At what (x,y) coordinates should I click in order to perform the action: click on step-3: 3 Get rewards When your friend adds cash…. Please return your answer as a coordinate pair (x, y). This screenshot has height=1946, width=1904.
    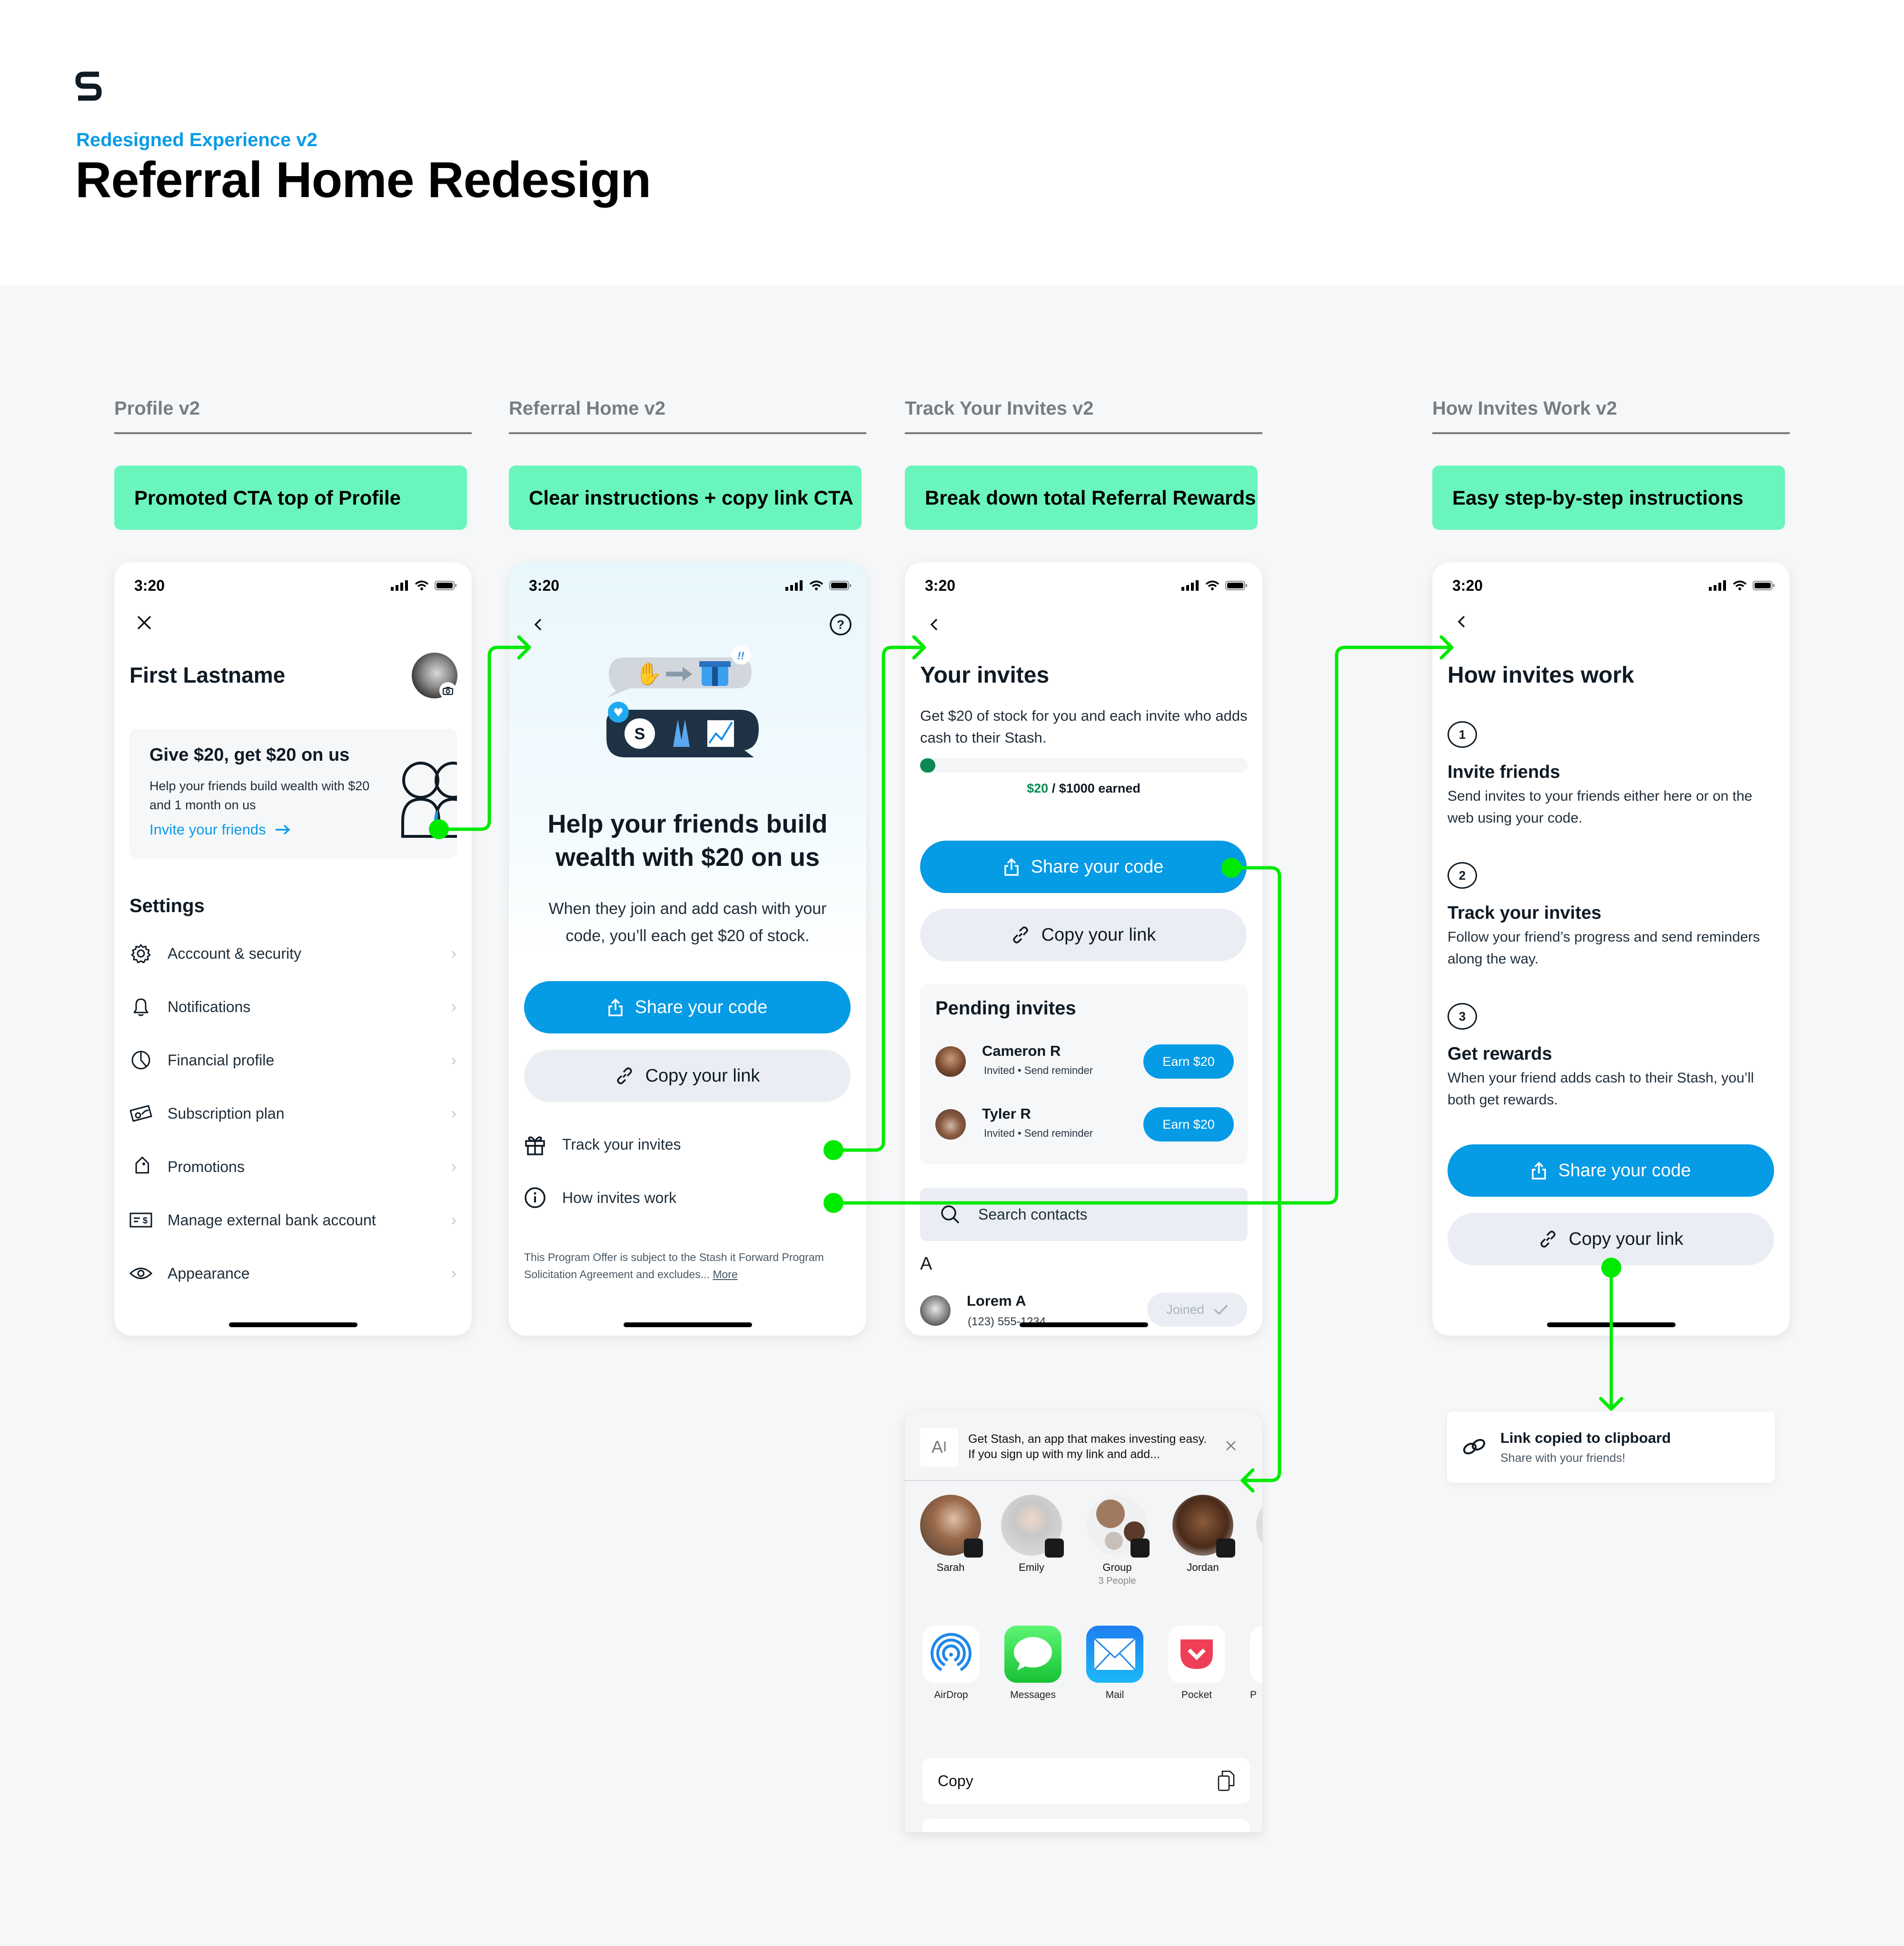
    Looking at the image, I should click on (1612, 1057).